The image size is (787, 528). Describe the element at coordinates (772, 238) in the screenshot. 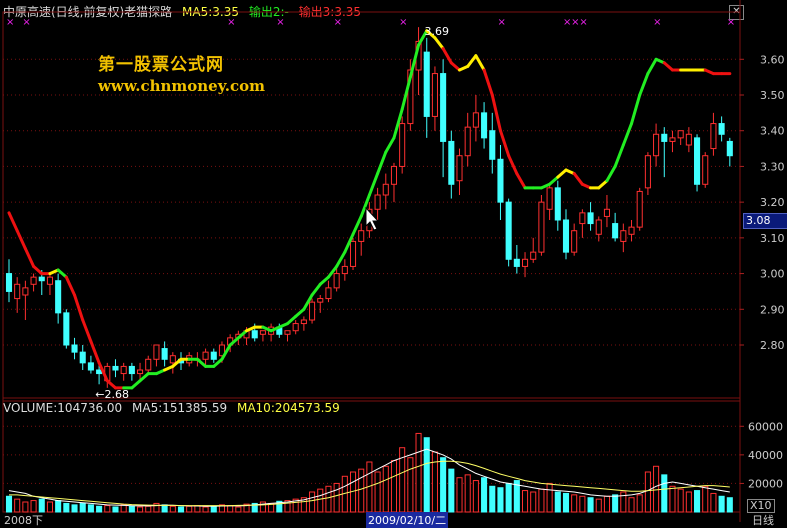

I see `price-tick-label: 3.10` at that location.